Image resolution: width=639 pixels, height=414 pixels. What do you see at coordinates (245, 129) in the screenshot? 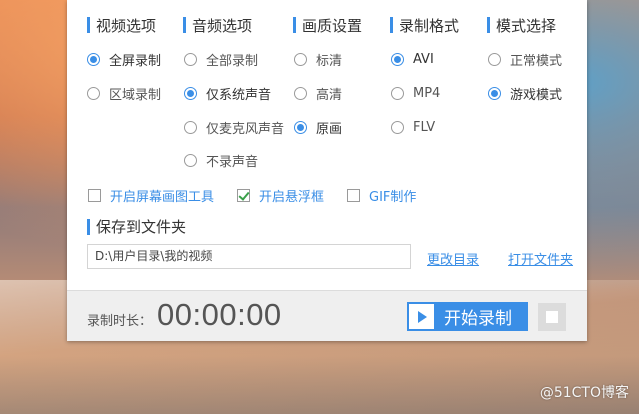
I see `radio-label: 仅麦克风声音` at bounding box center [245, 129].